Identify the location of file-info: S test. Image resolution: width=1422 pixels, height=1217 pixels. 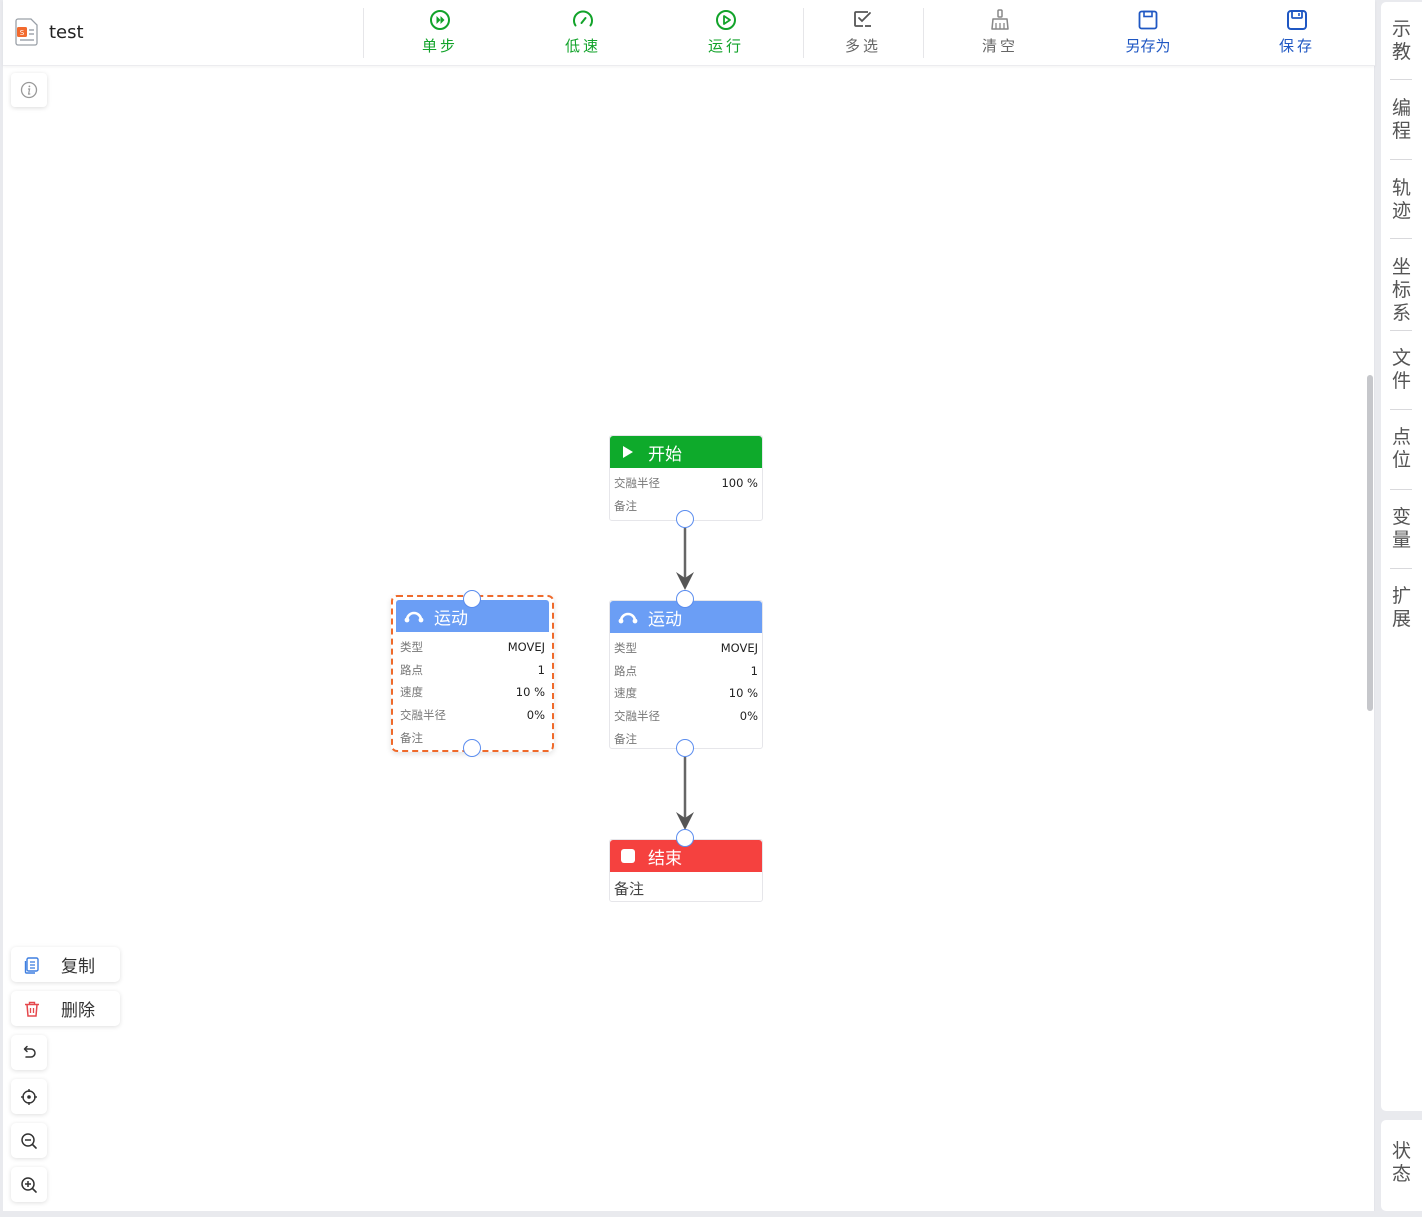
(49, 32).